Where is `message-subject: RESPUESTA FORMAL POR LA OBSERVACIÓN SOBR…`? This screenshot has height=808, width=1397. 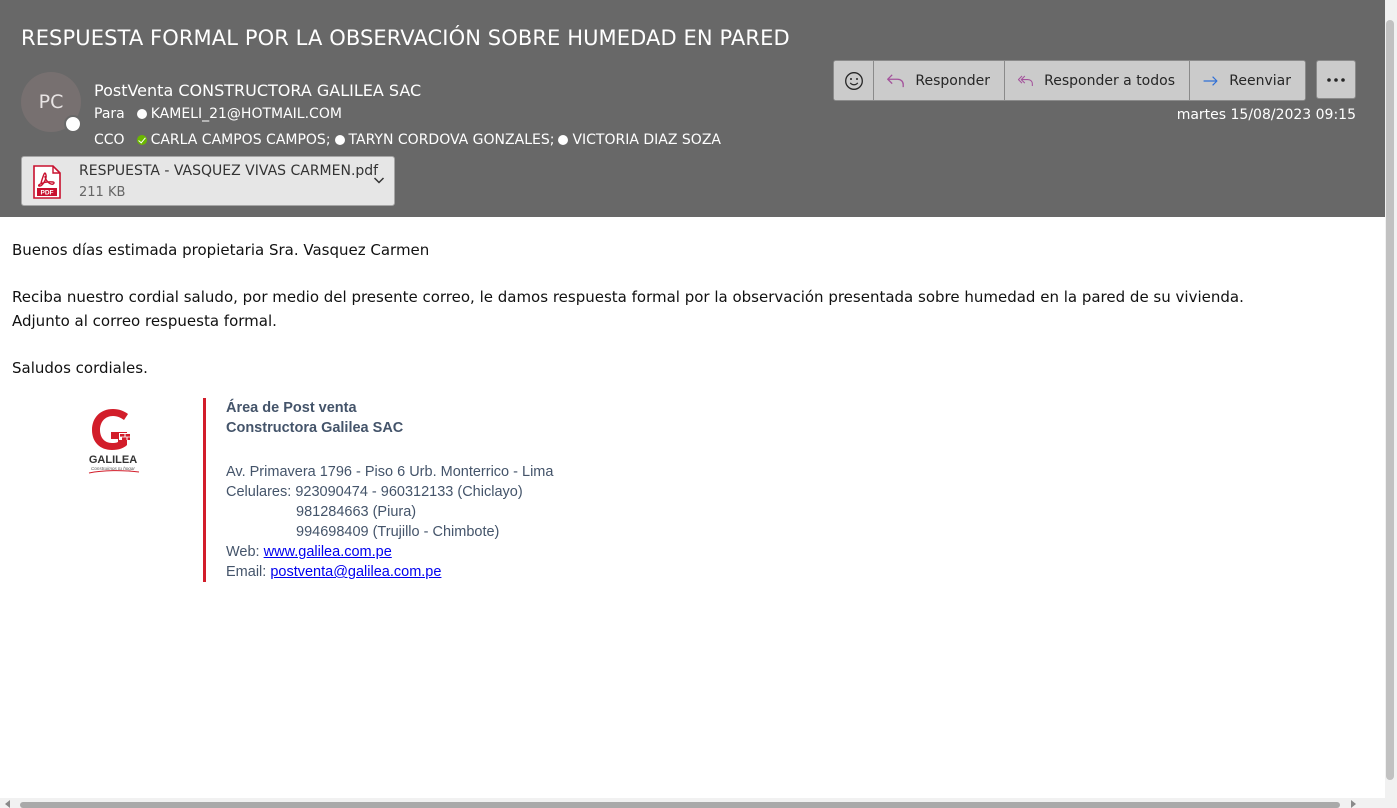
message-subject: RESPUESTA FORMAL POR LA OBSERVACIÓN SOBR… is located at coordinates (405, 38).